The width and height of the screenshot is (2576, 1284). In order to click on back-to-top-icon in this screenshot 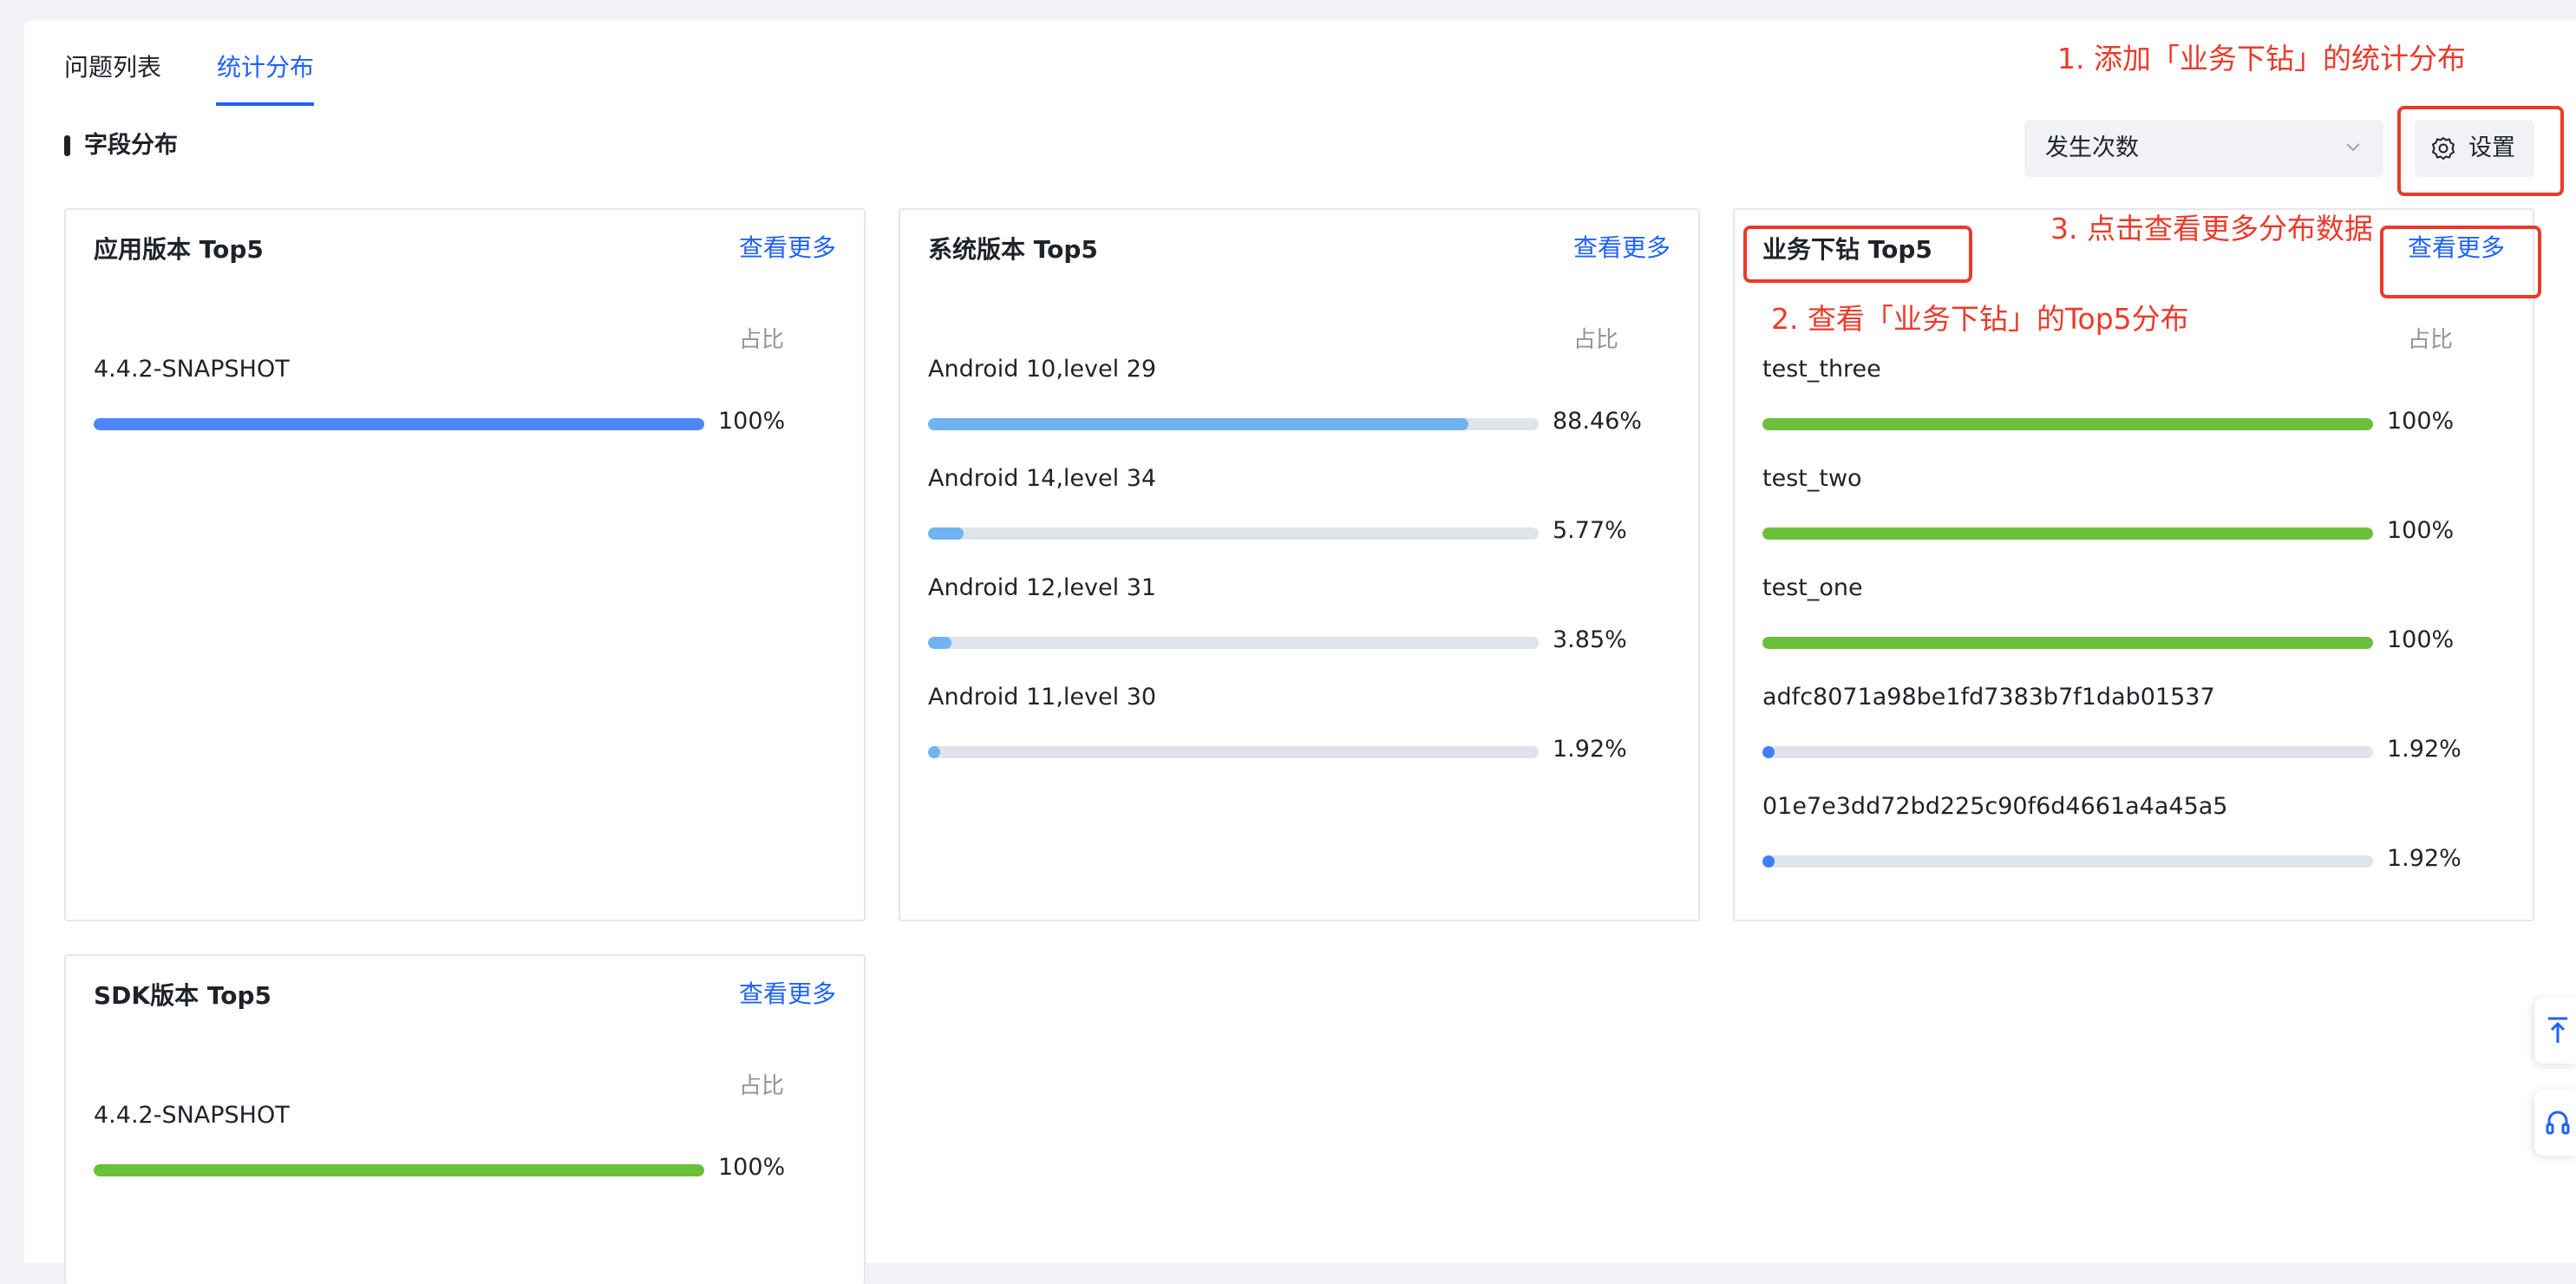, I will do `click(2557, 1030)`.